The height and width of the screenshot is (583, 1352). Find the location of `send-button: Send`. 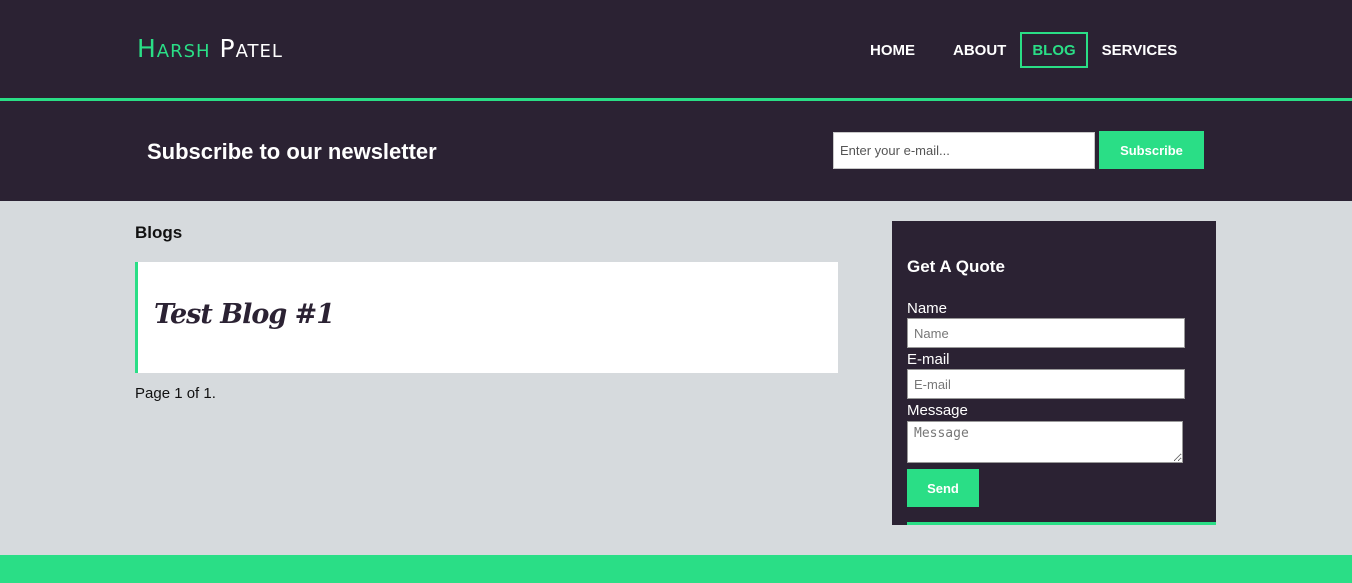

send-button: Send is located at coordinates (943, 488).